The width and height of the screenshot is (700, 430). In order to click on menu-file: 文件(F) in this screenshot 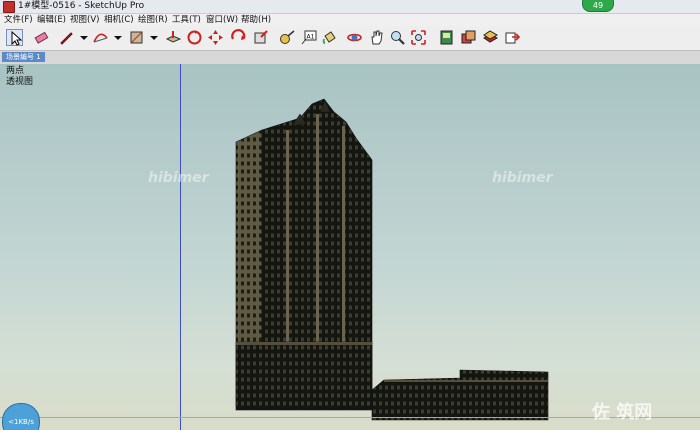, I will do `click(18, 20)`.